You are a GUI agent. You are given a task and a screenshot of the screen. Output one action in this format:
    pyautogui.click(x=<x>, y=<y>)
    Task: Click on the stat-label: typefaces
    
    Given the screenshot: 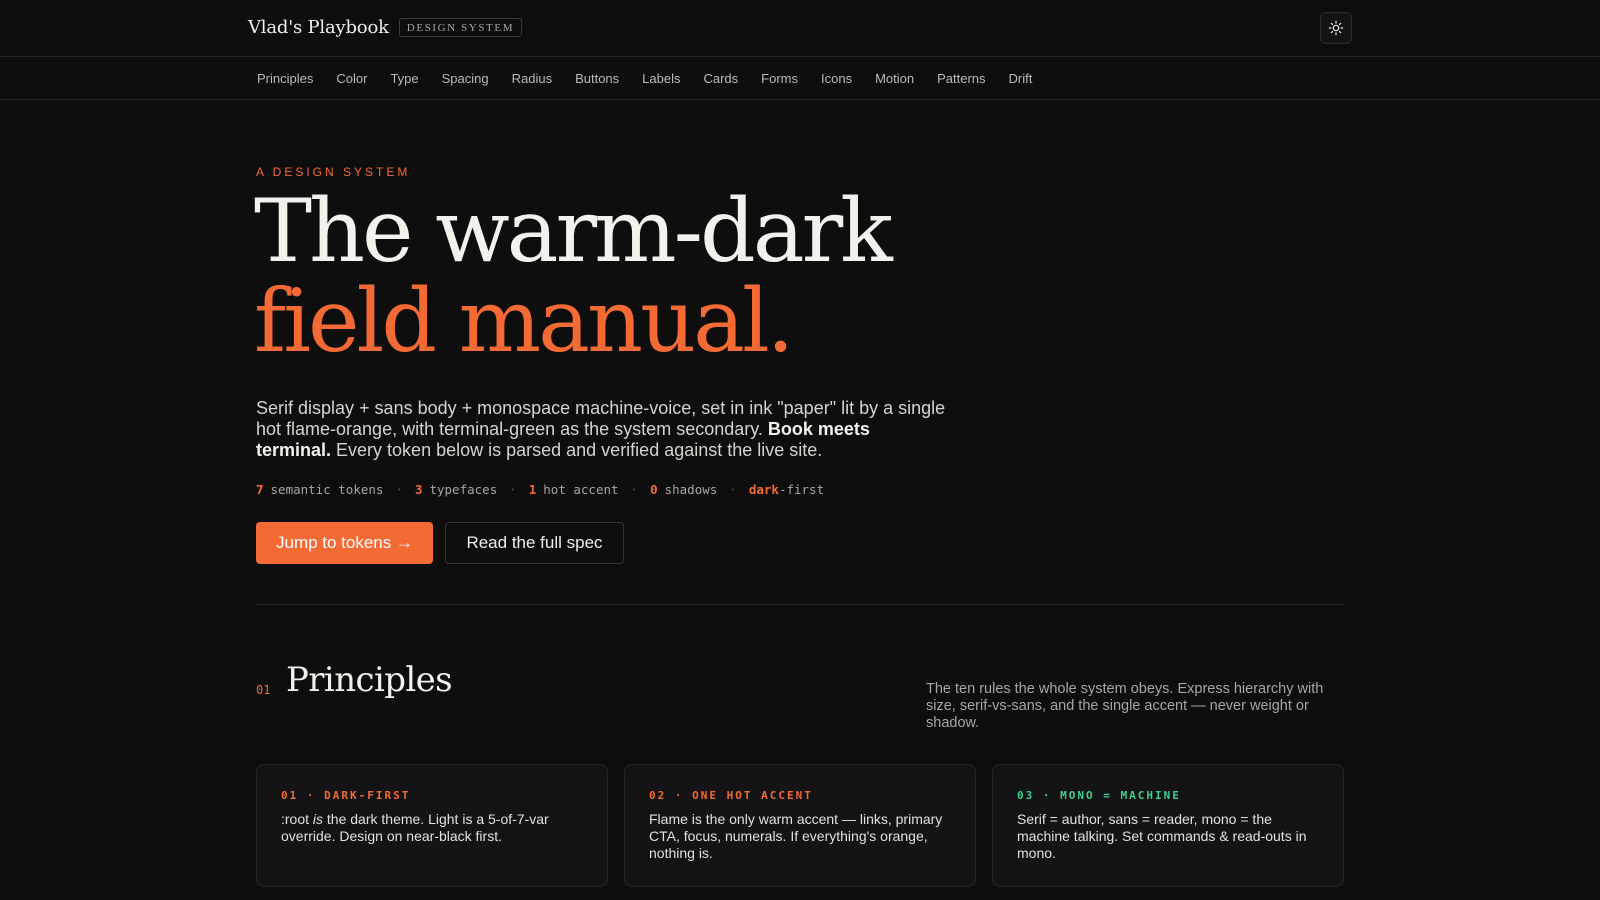 What is the action you would take?
    pyautogui.click(x=463, y=489)
    